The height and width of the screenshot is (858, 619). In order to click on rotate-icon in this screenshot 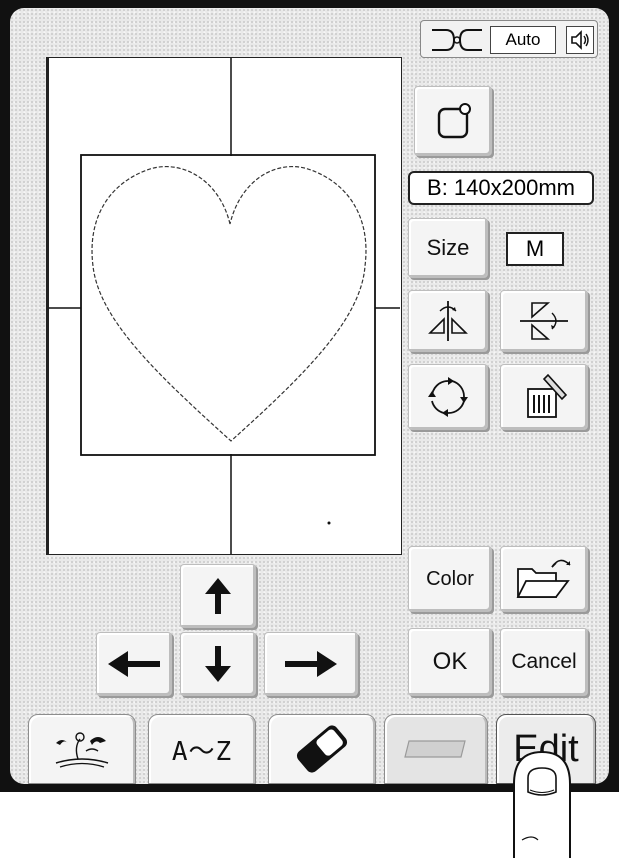, I will do `click(448, 397)`.